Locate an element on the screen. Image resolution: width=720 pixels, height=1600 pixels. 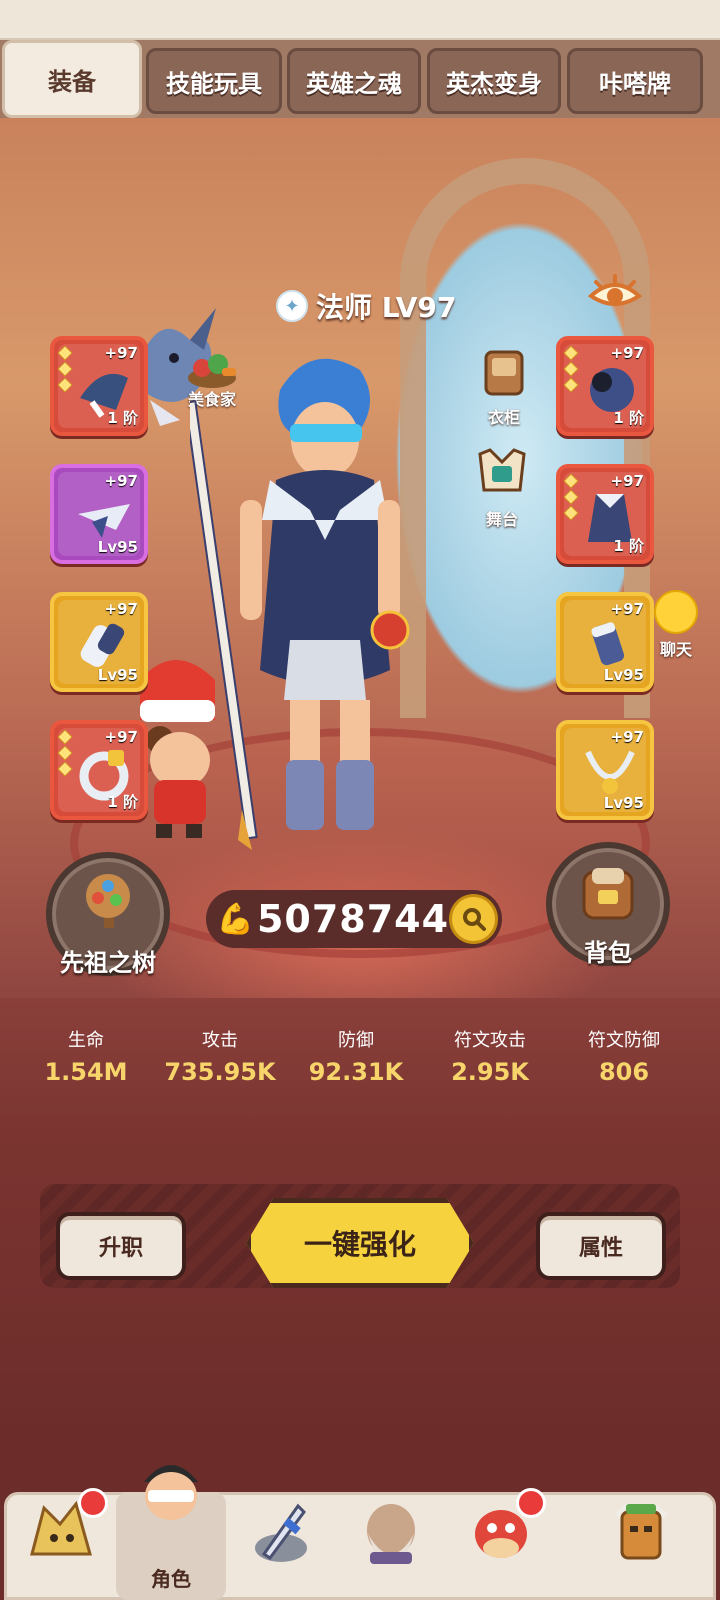
stat-label: 生命 is located at coordinates (86, 1040).